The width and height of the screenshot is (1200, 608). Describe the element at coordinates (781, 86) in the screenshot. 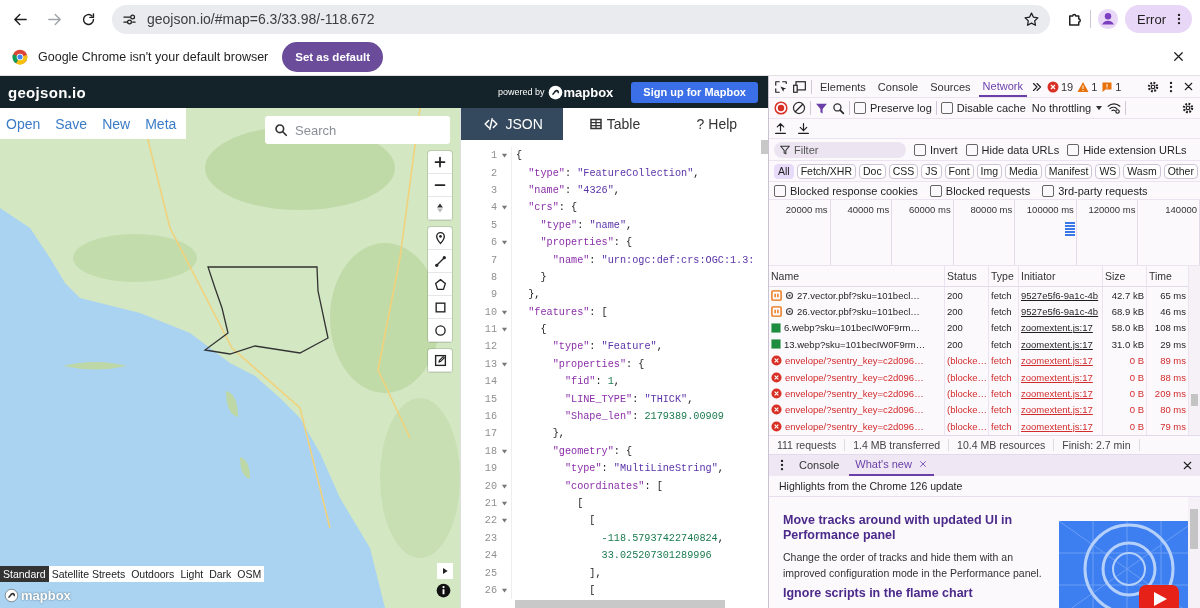

I see `inspect-icon` at that location.